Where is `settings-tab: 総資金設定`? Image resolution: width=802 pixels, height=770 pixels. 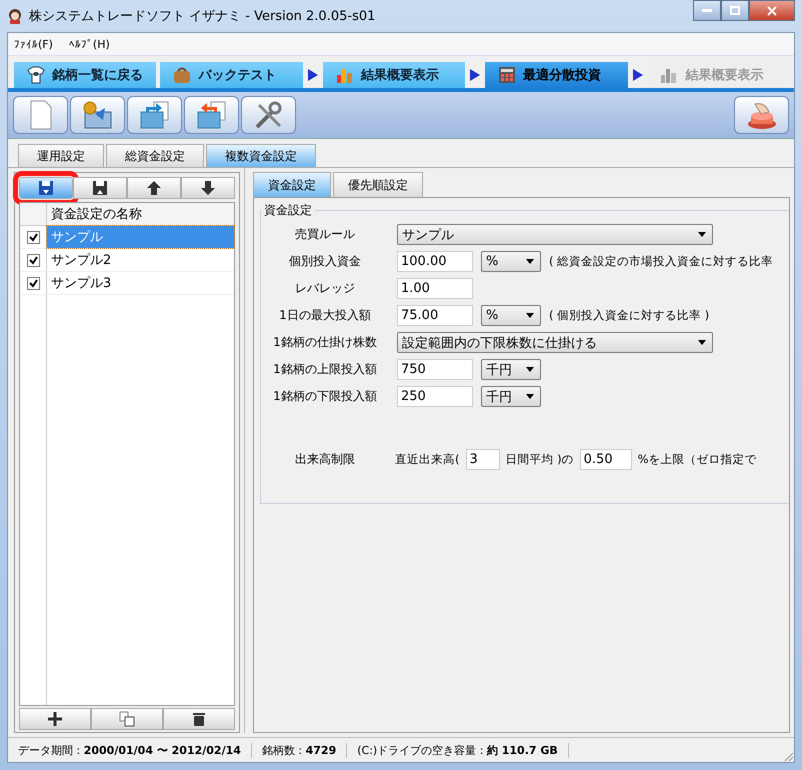
settings-tab: 総資金設定 is located at coordinates (155, 155).